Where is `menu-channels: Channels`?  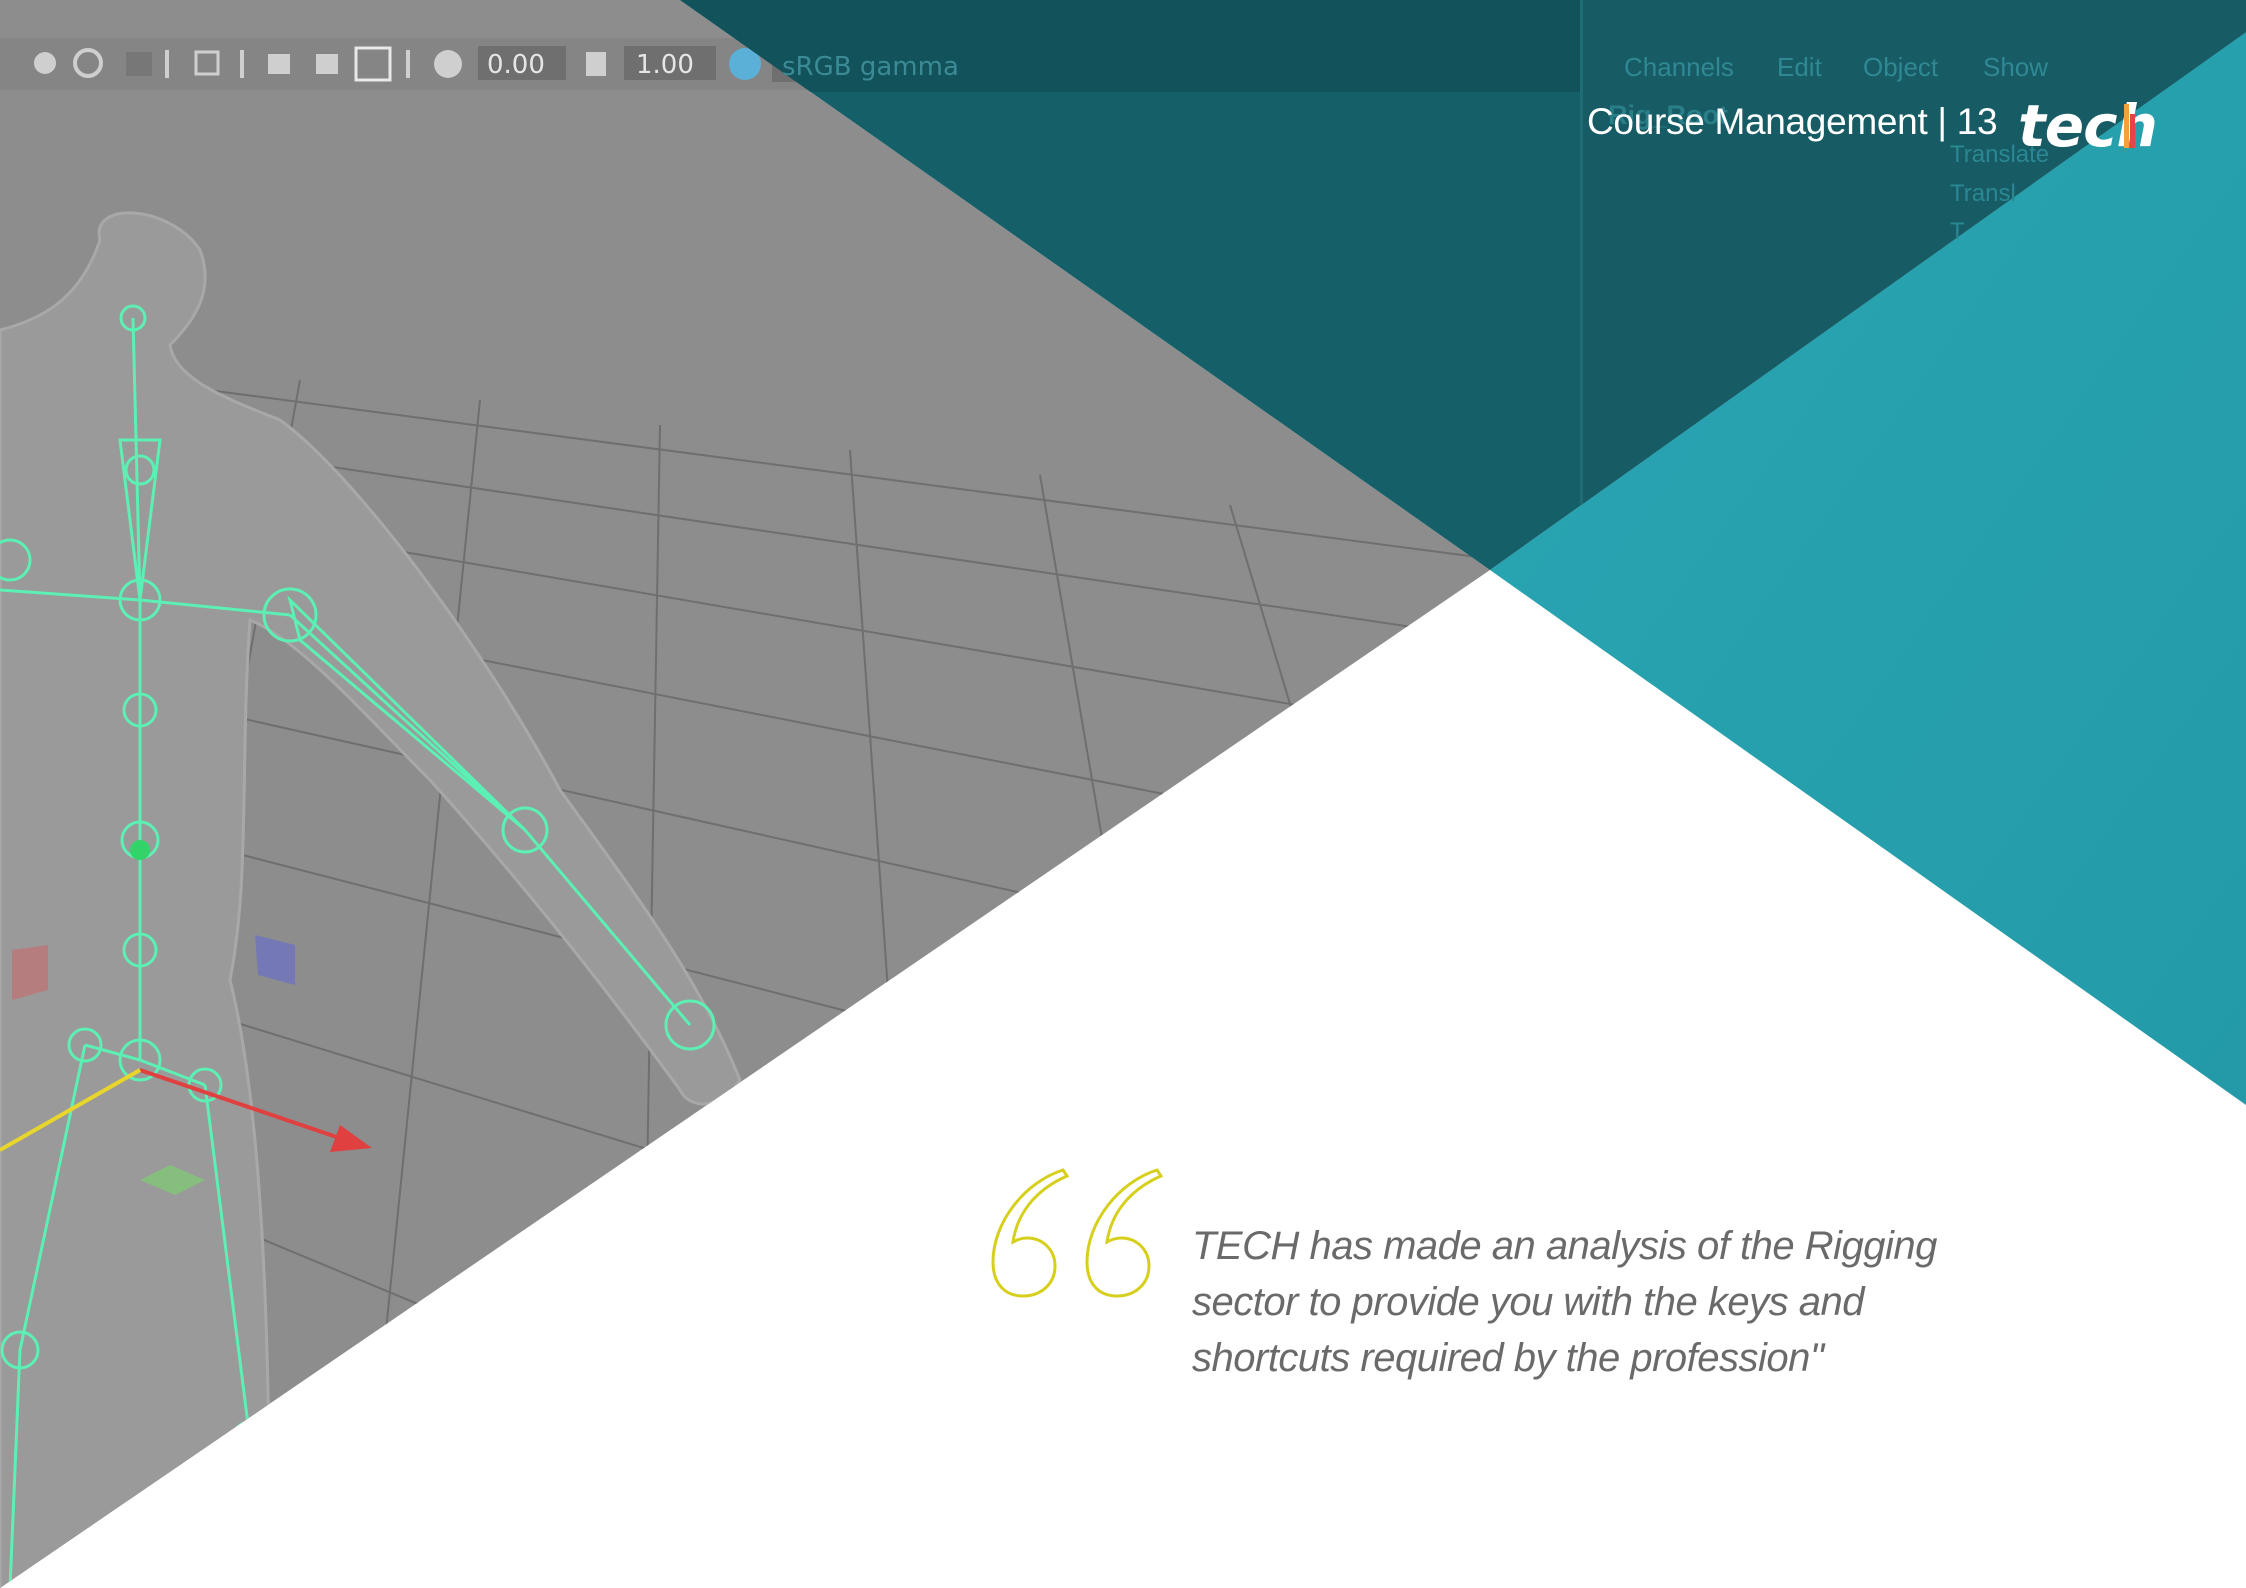 menu-channels: Channels is located at coordinates (1679, 67).